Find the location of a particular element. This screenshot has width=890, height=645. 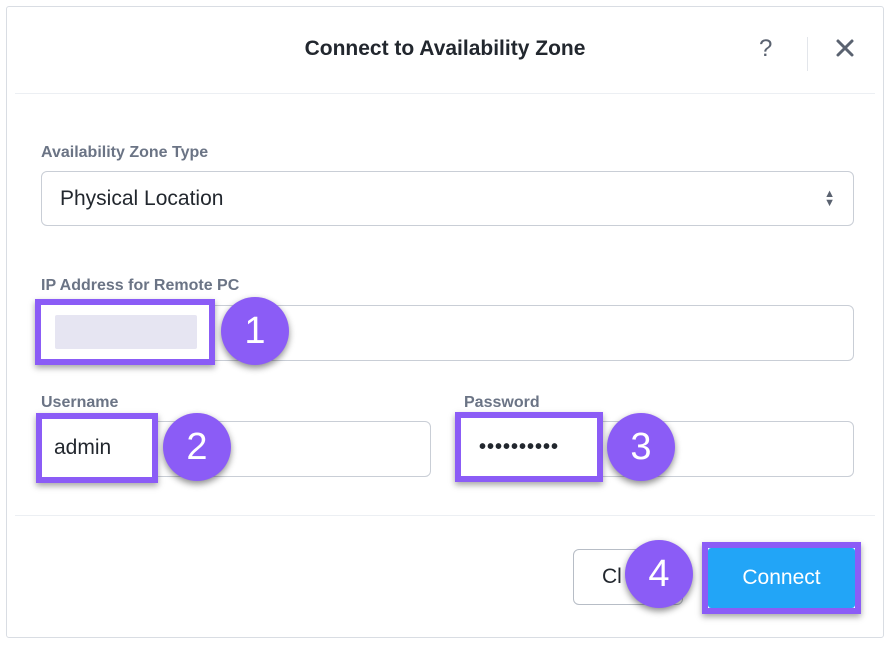

header-divider-line is located at coordinates (445, 93).